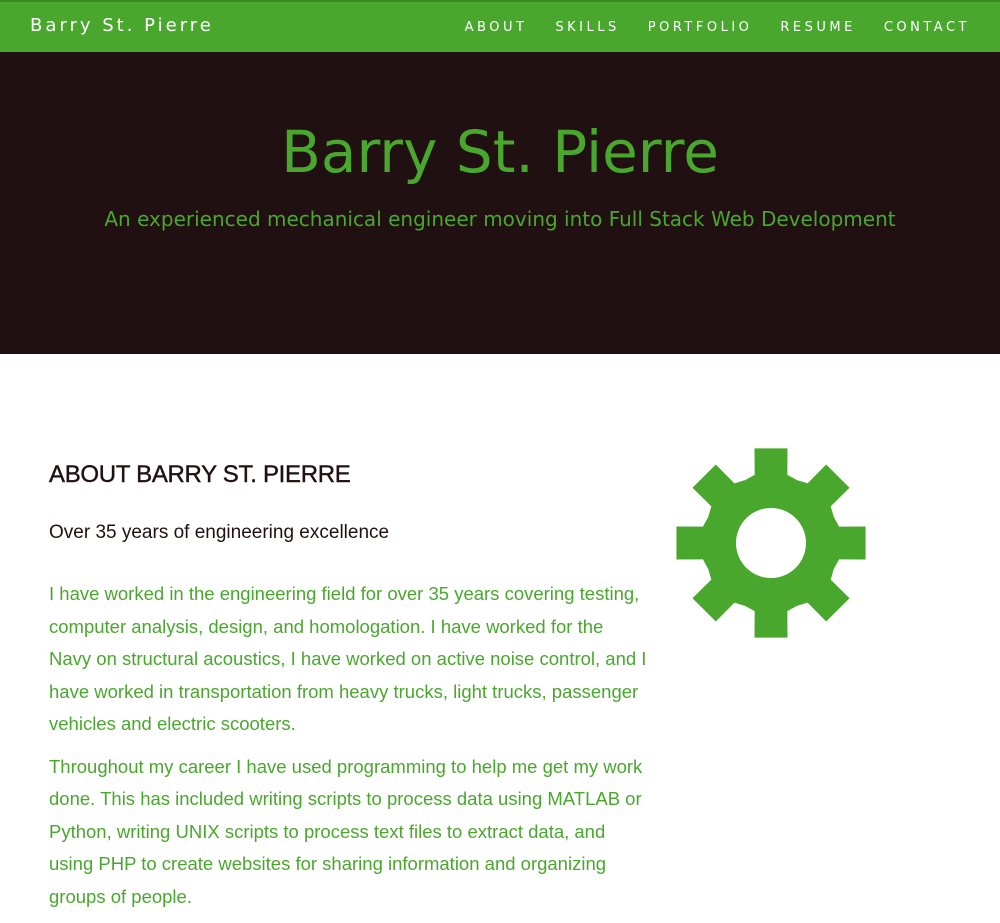 The height and width of the screenshot is (923, 1000). I want to click on nav-link-resume: RESUME, so click(817, 27).